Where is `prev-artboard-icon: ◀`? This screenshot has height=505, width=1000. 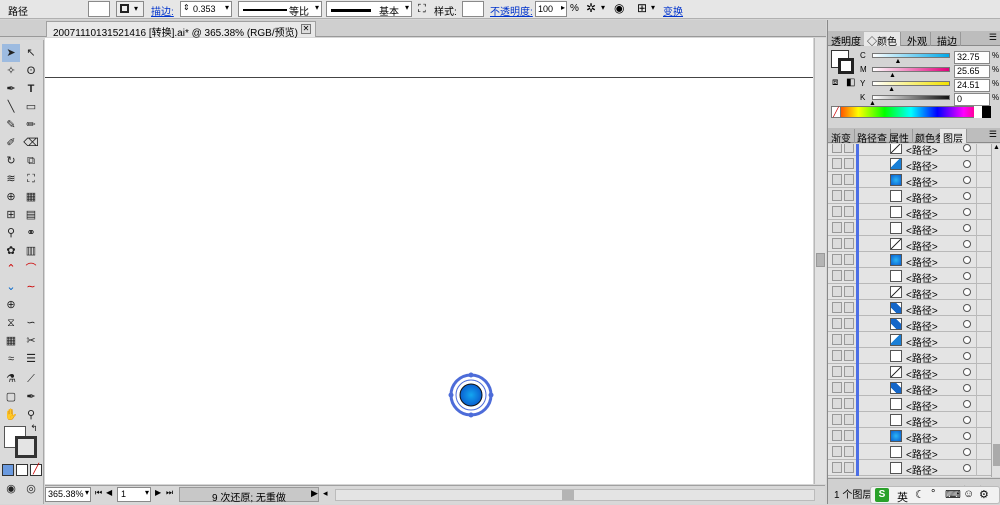
prev-artboard-icon: ◀ is located at coordinates (109, 492).